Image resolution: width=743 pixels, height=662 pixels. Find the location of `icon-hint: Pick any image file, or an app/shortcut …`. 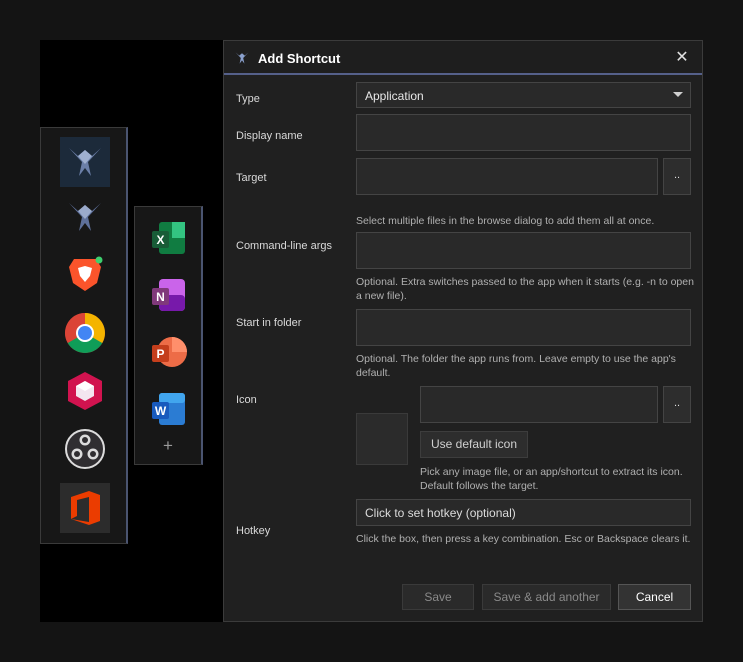

icon-hint: Pick any image file, or an app/shortcut … is located at coordinates (551, 479).